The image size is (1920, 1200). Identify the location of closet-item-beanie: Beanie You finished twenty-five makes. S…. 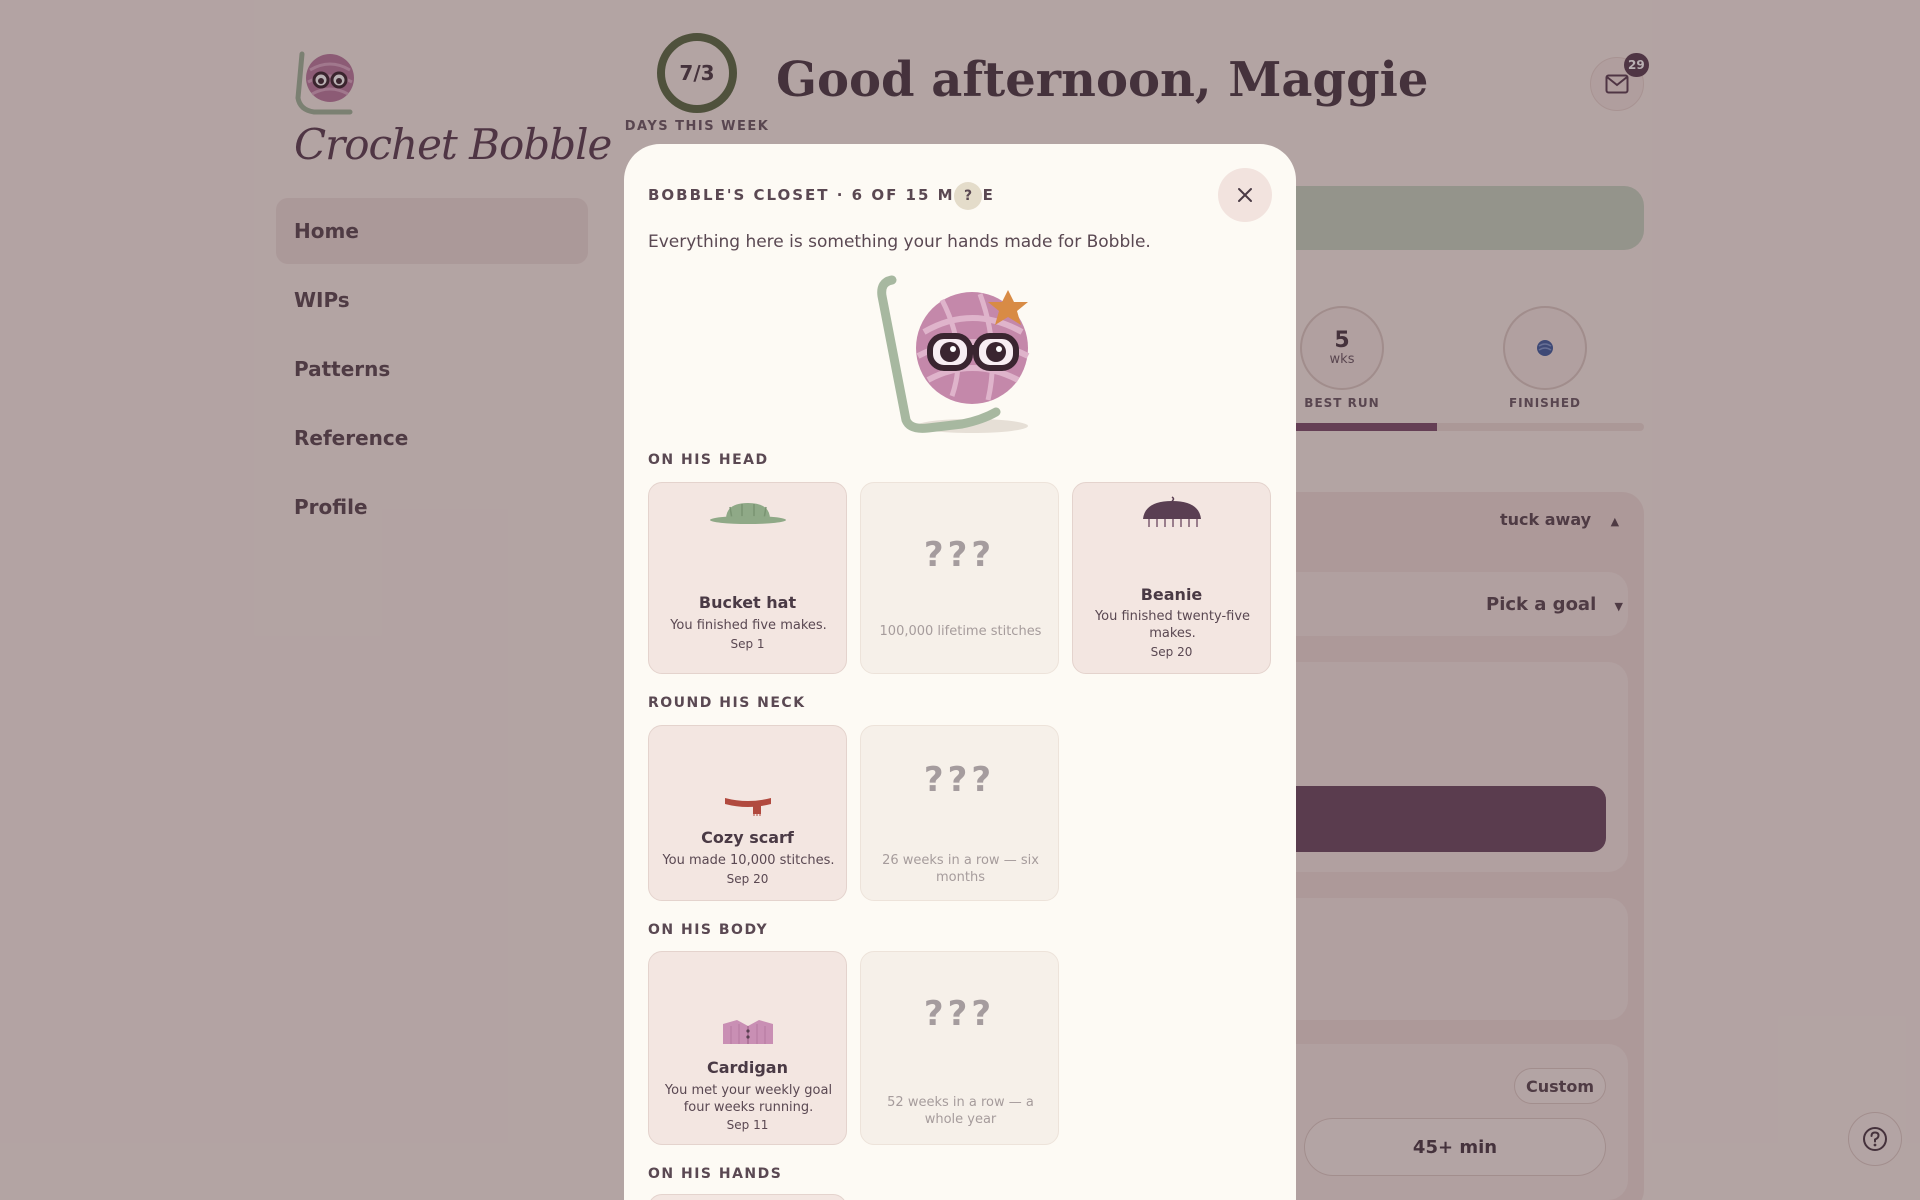
(1171, 578).